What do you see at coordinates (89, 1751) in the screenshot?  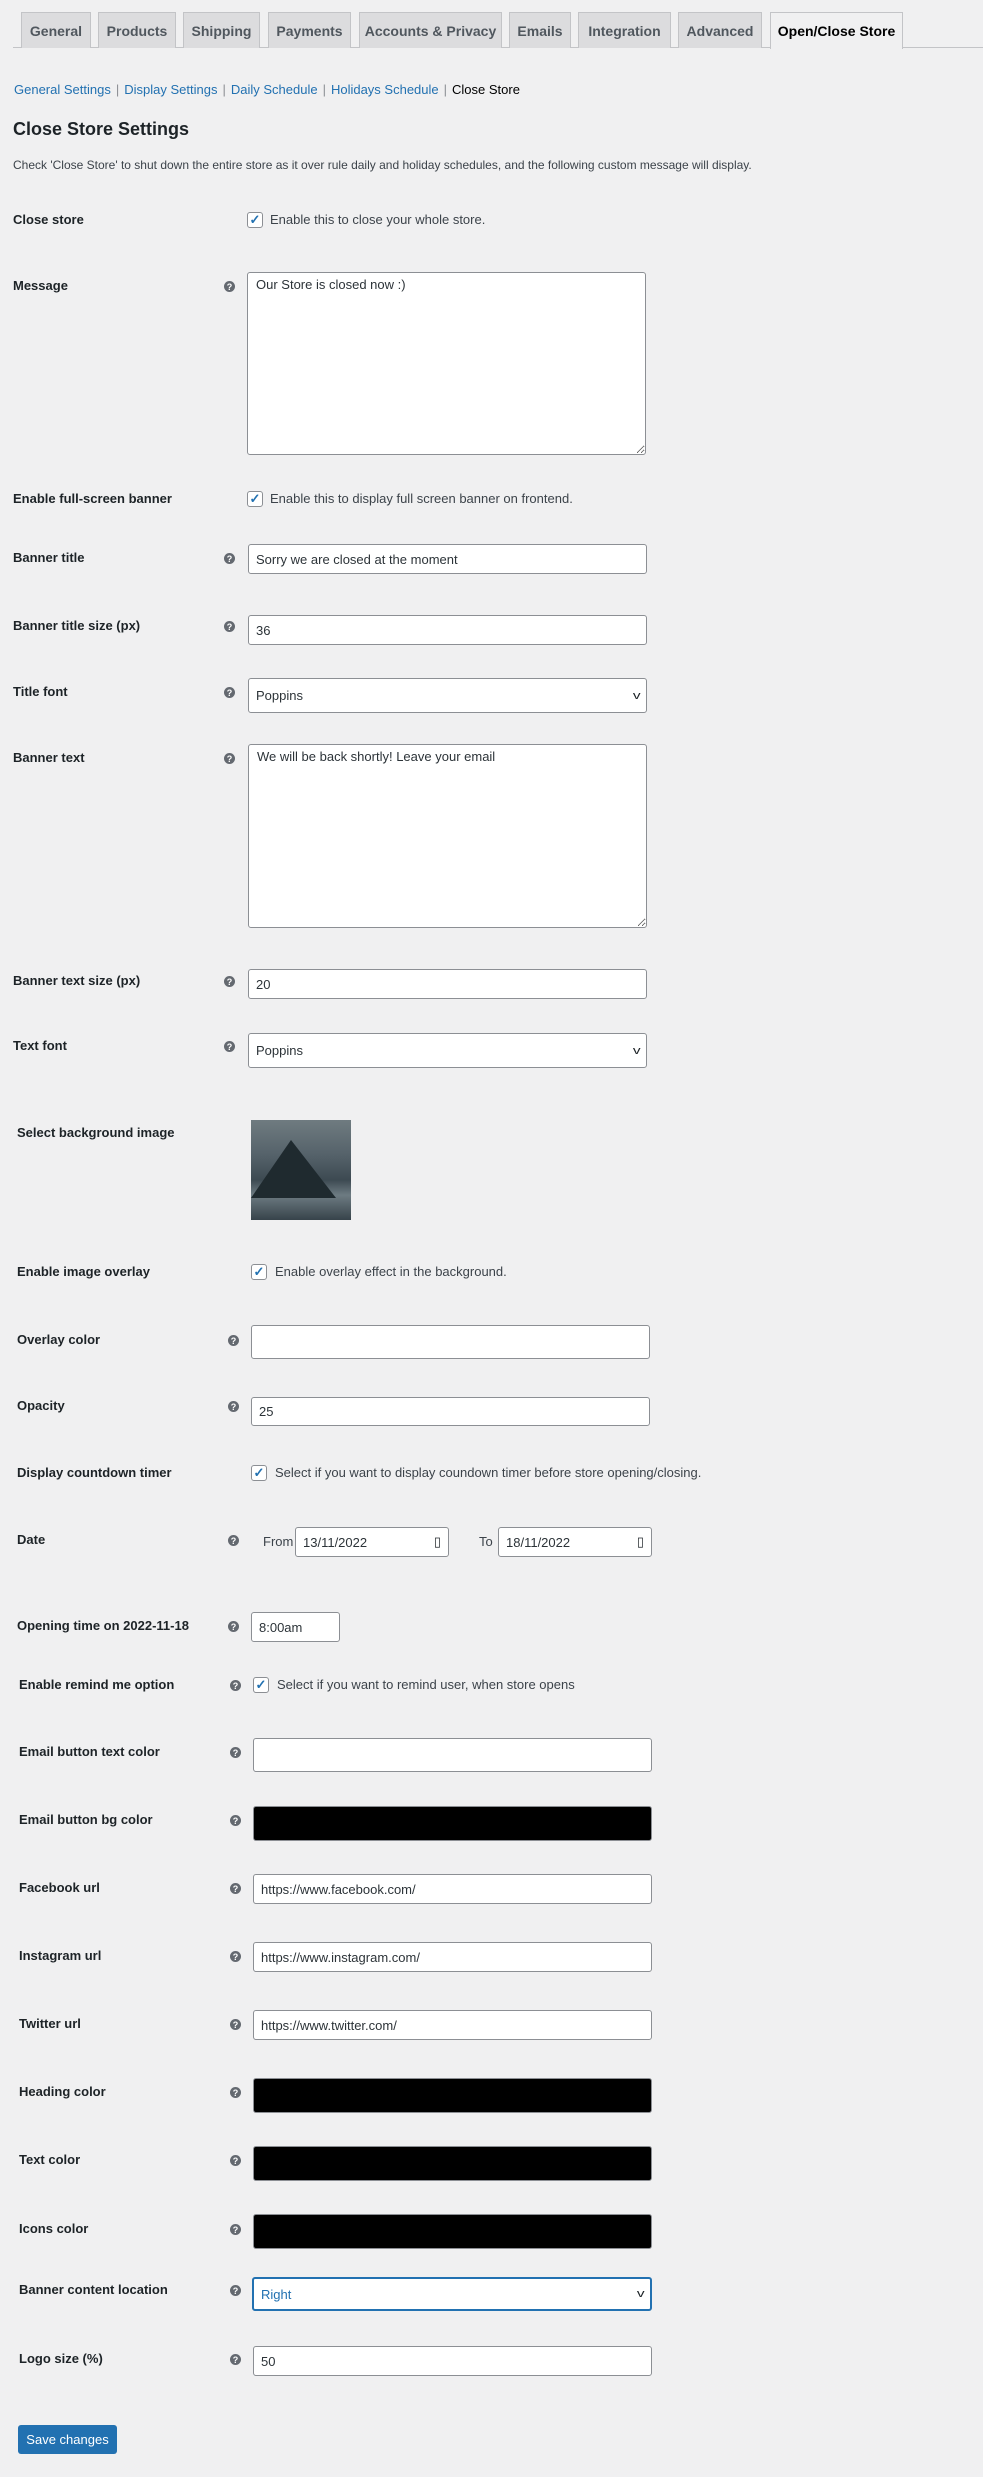 I see `email-text-color-label: Email button text color` at bounding box center [89, 1751].